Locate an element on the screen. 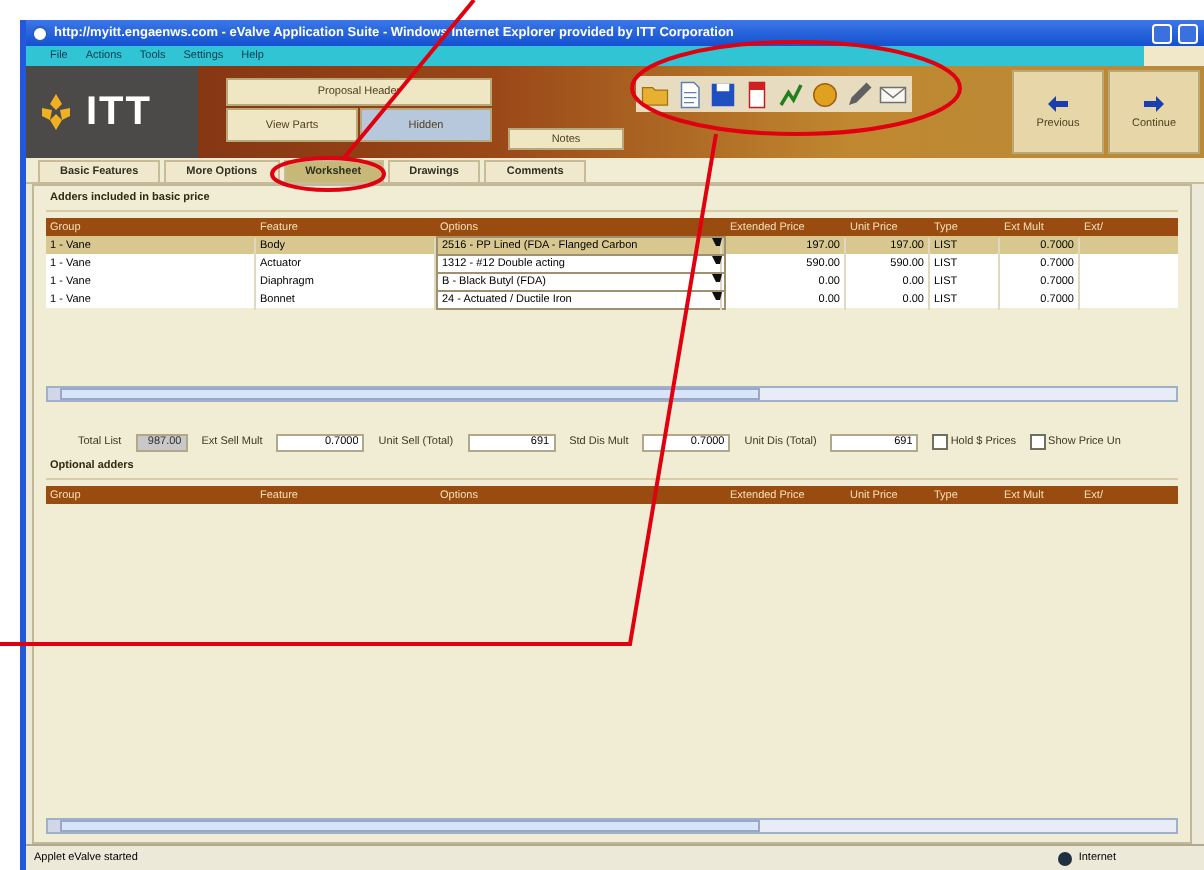 This screenshot has width=1204, height=870. browser-logo-icon is located at coordinates (40, 33).